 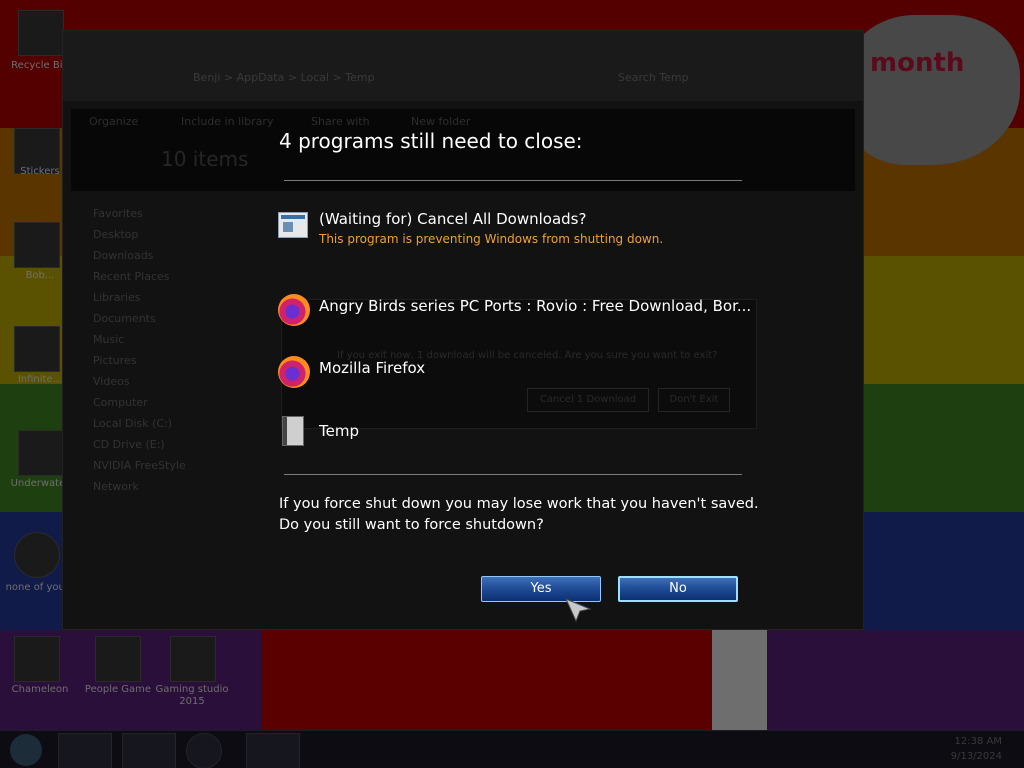 I want to click on message-line-2: Do you still want to force shutdown?, so click(x=411, y=525).